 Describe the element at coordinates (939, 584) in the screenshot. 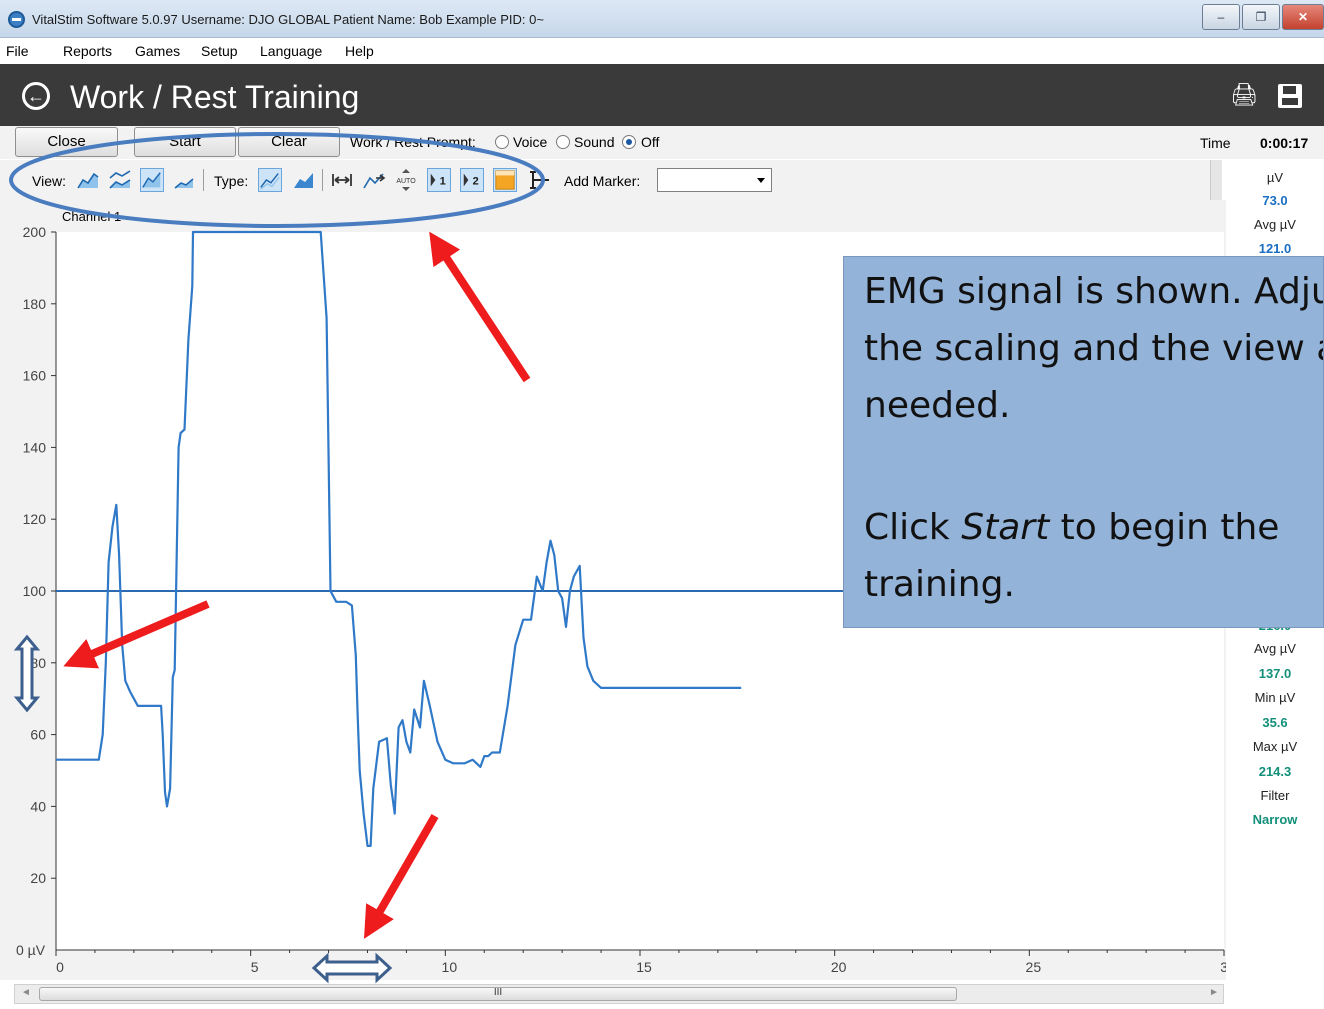

I see `callout-text: training.` at that location.